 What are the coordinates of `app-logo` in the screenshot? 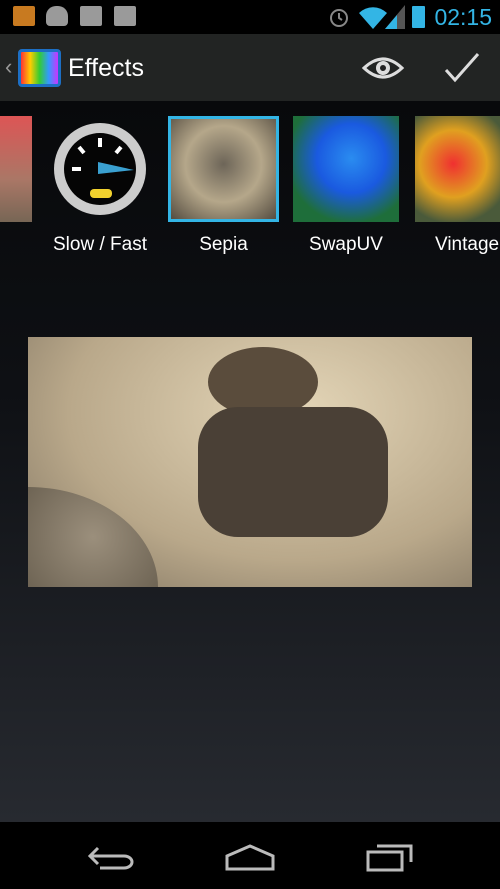 It's located at (39, 68).